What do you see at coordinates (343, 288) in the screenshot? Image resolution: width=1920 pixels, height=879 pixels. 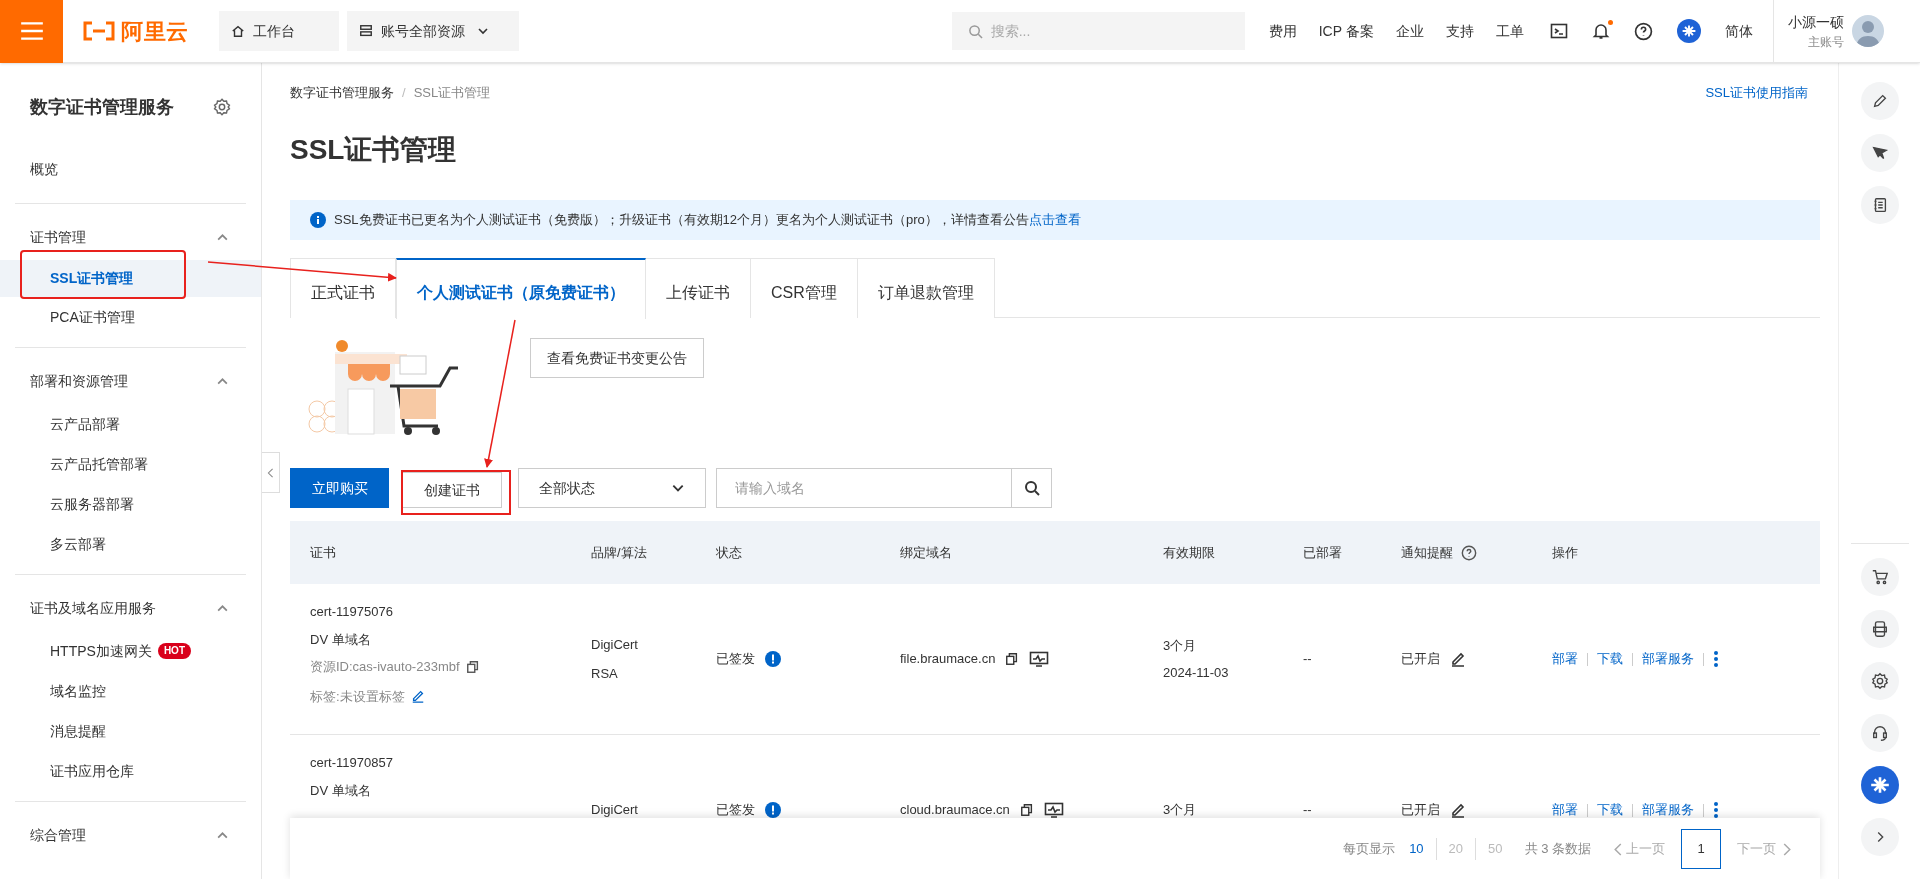 I see `tab: 正式证书` at bounding box center [343, 288].